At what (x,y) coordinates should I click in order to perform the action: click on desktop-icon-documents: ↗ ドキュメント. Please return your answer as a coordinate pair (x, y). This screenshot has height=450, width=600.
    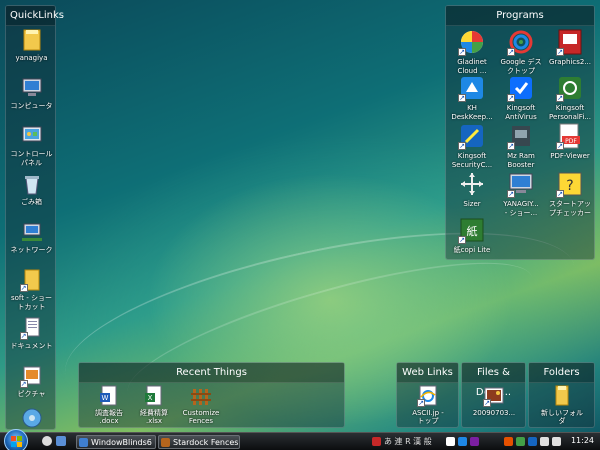
    Looking at the image, I should click on (31, 333).